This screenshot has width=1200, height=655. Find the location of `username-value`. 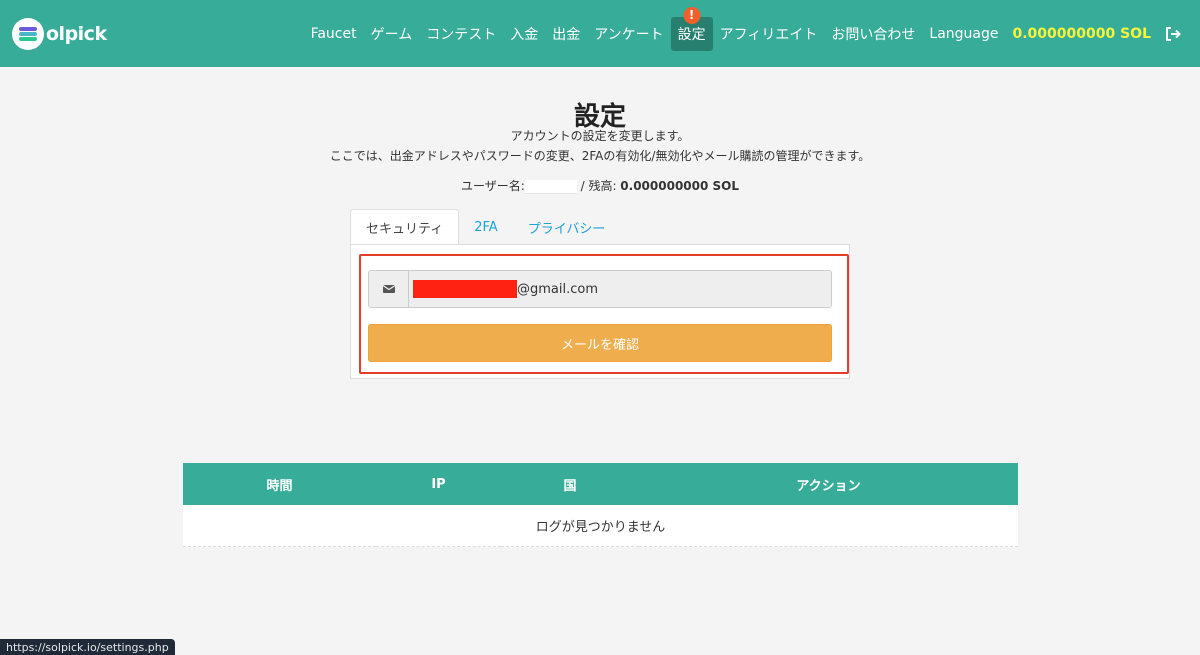

username-value is located at coordinates (550, 186).